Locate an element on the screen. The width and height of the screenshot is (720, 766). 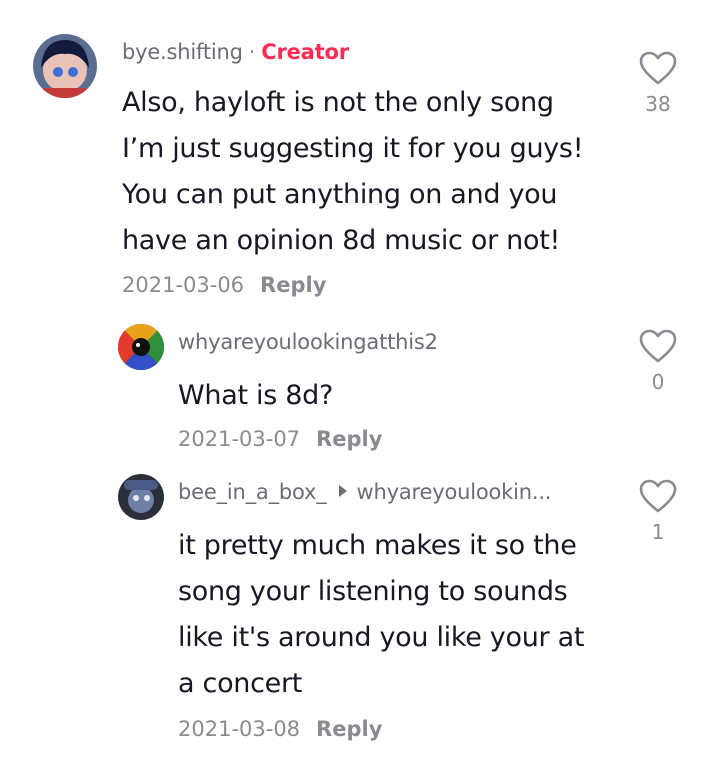
like-button: 0 is located at coordinates (658, 361).